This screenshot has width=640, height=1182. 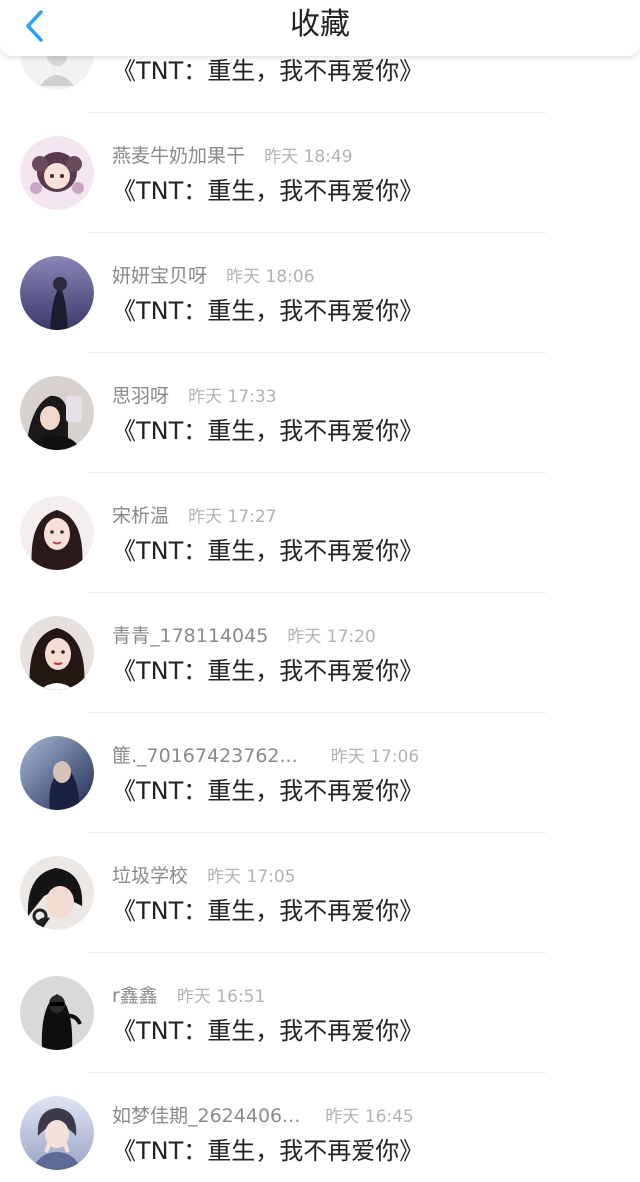 I want to click on timestamp: 昨天 17:05, so click(x=251, y=877).